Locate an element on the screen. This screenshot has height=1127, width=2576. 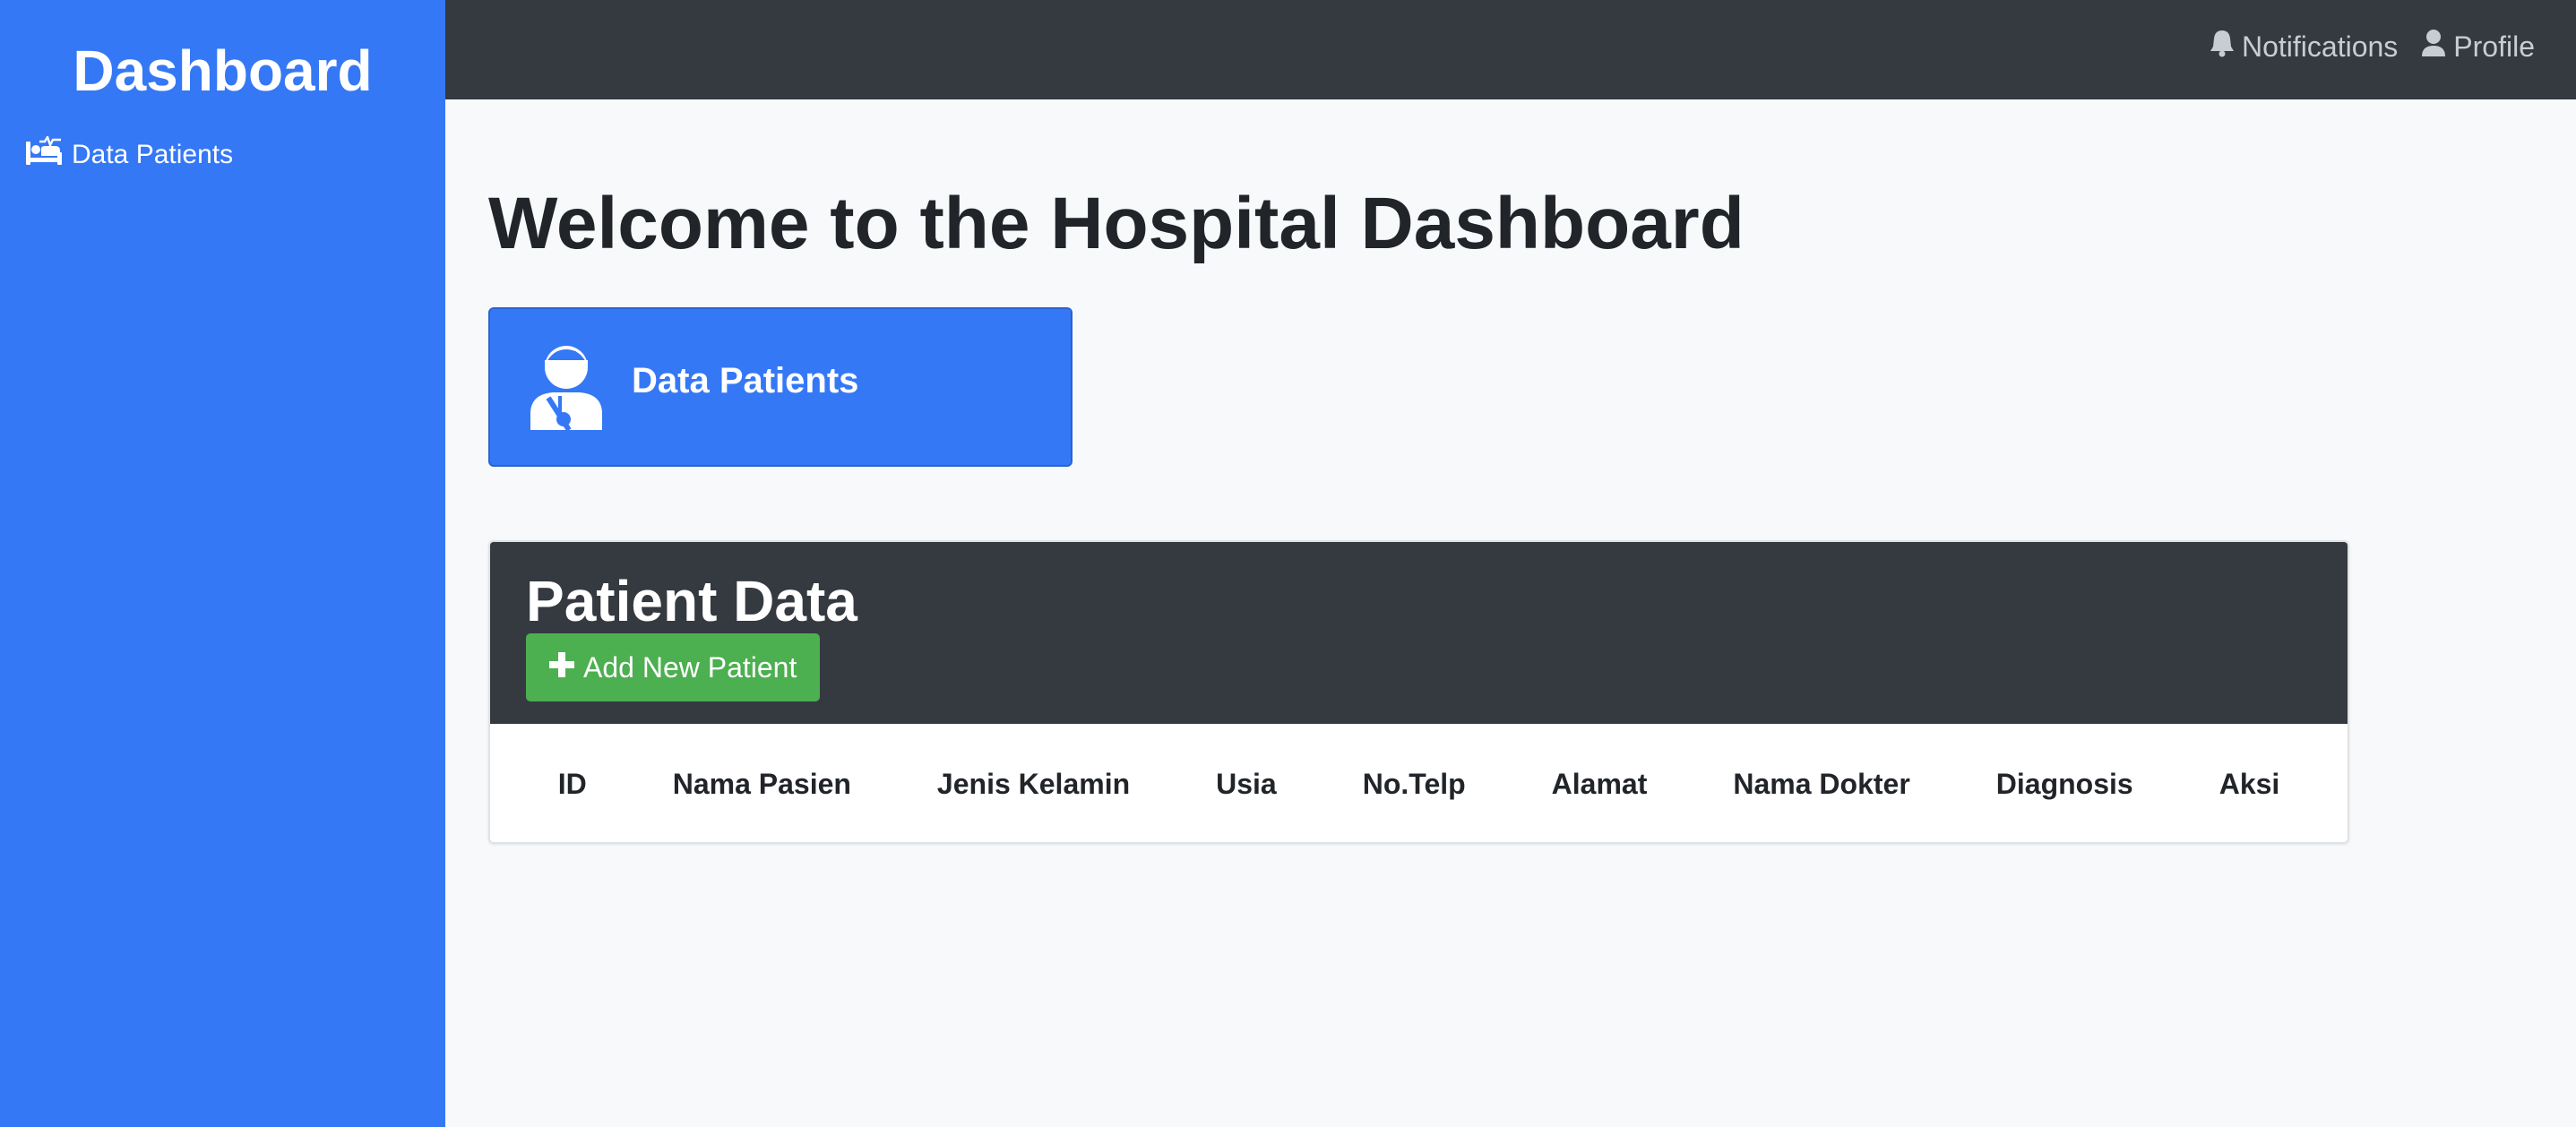
bed-pulse-icon is located at coordinates (44, 154).